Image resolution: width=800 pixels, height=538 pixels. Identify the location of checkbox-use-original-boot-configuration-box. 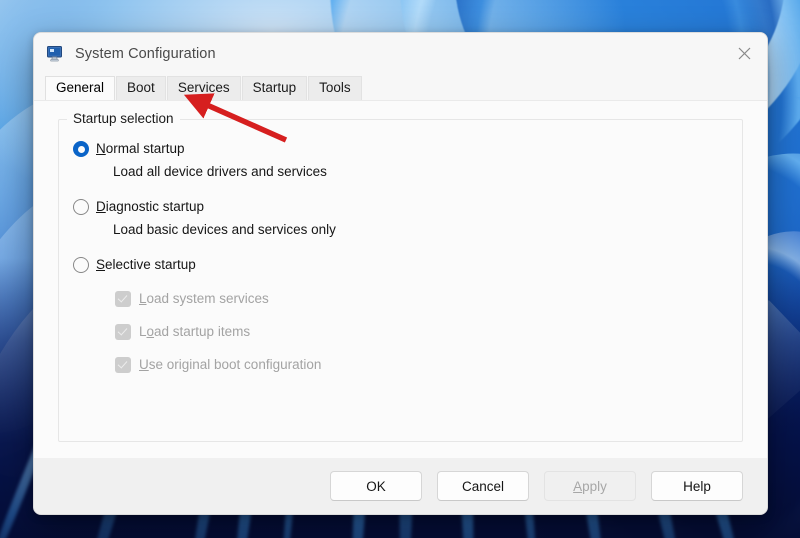
(123, 365).